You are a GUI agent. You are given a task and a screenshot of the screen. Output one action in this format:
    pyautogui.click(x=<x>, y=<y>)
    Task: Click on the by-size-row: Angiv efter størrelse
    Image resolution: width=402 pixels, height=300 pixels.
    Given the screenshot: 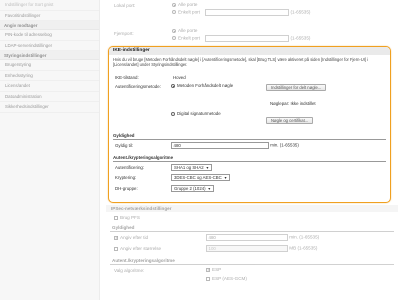 What is the action you would take?
    pyautogui.click(x=137, y=248)
    